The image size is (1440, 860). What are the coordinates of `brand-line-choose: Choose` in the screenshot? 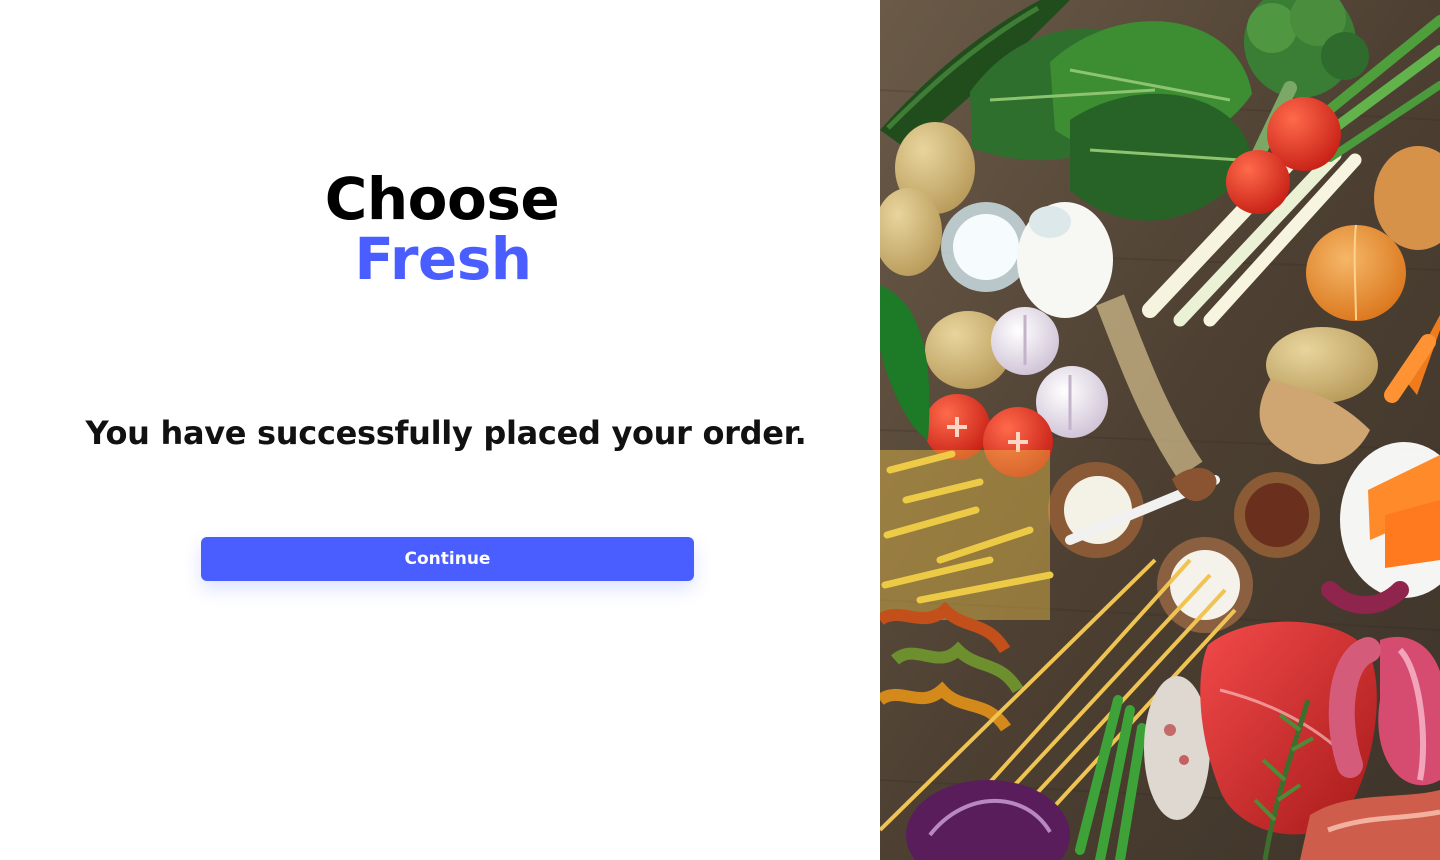 It's located at (442, 199).